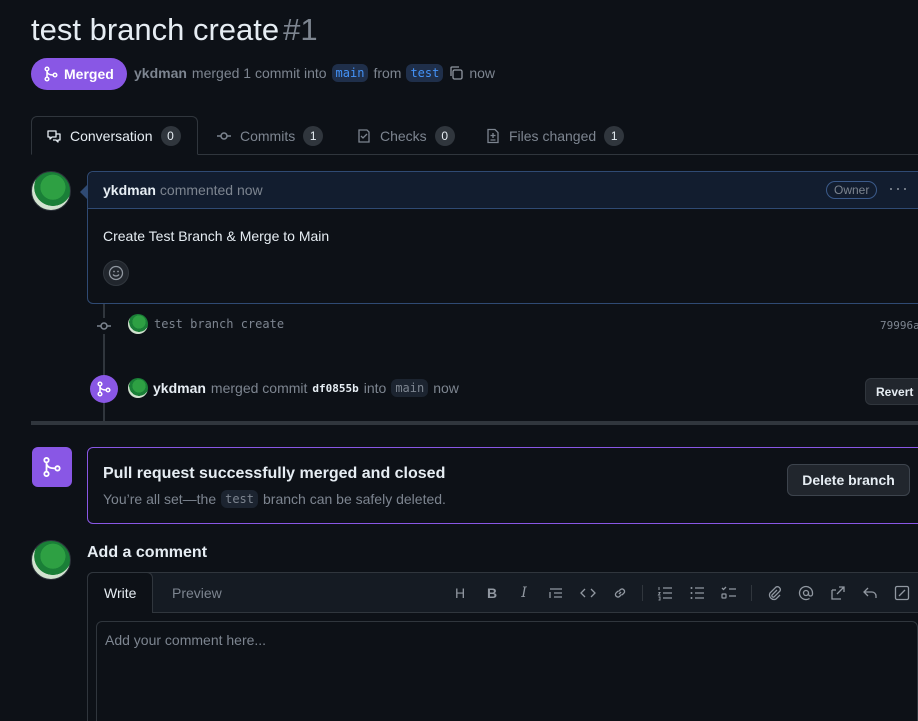 The width and height of the screenshot is (918, 721). I want to click on tab-preview: Preview, so click(197, 593).